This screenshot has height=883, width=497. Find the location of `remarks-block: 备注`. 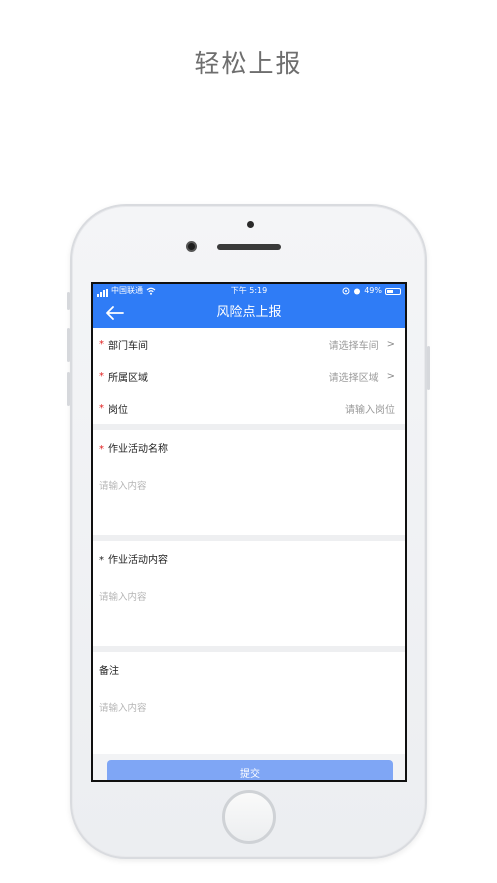

remarks-block: 备注 is located at coordinates (249, 704).